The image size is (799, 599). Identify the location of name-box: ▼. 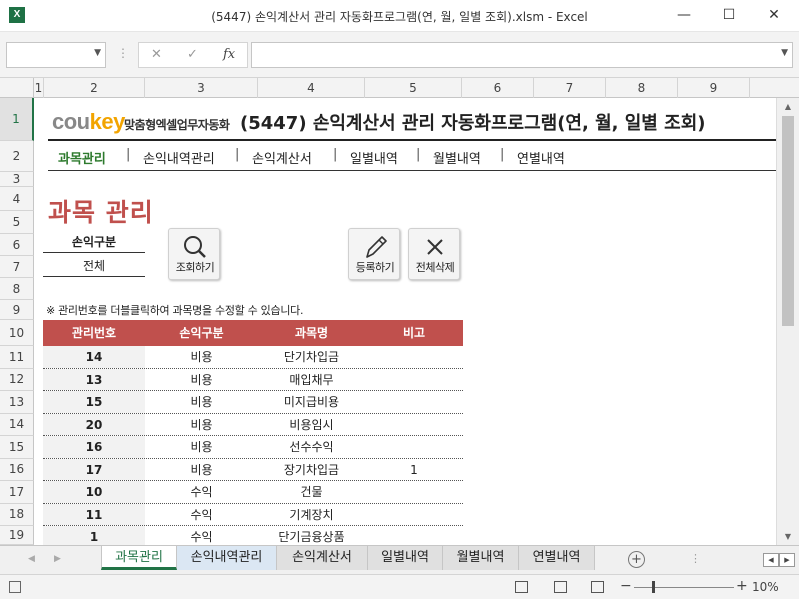
(56, 55).